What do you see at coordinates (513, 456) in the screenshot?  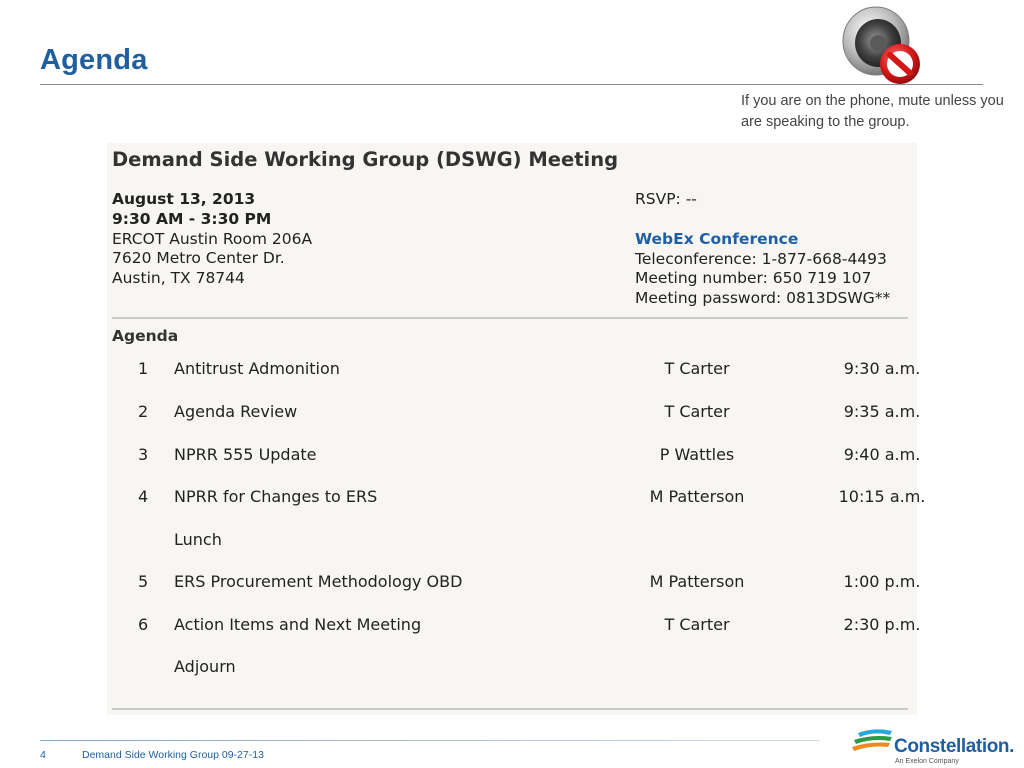 I see `agenda-item: 3 NPRR 555 Update P Wattles 9:40 a.m.` at bounding box center [513, 456].